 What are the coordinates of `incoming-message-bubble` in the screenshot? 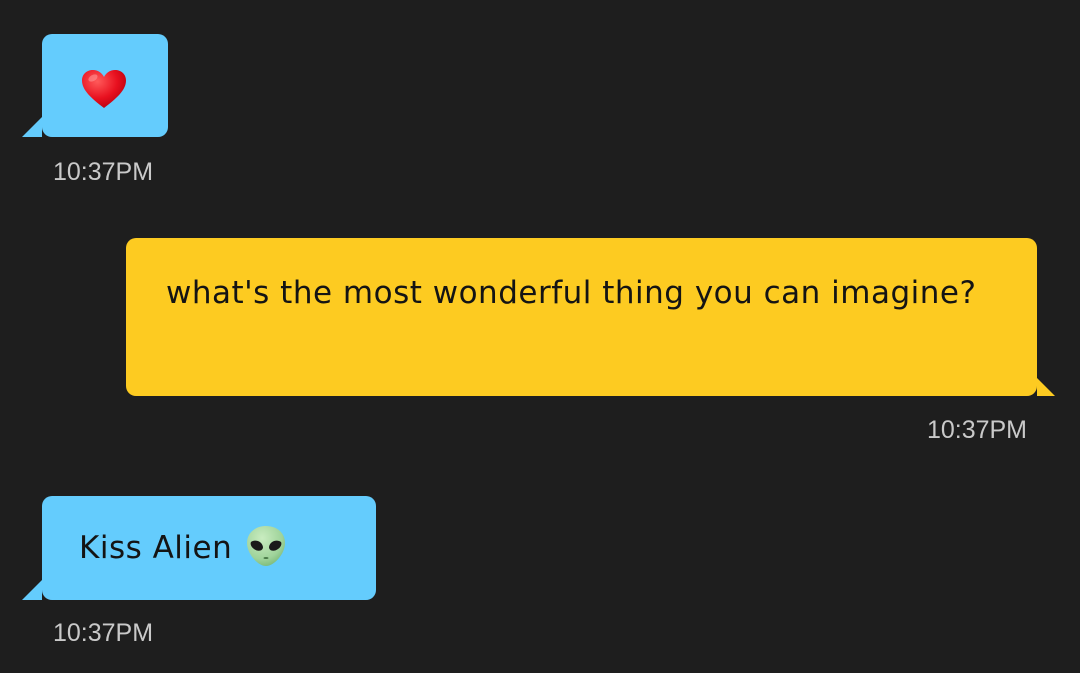 It's located at (95, 85).